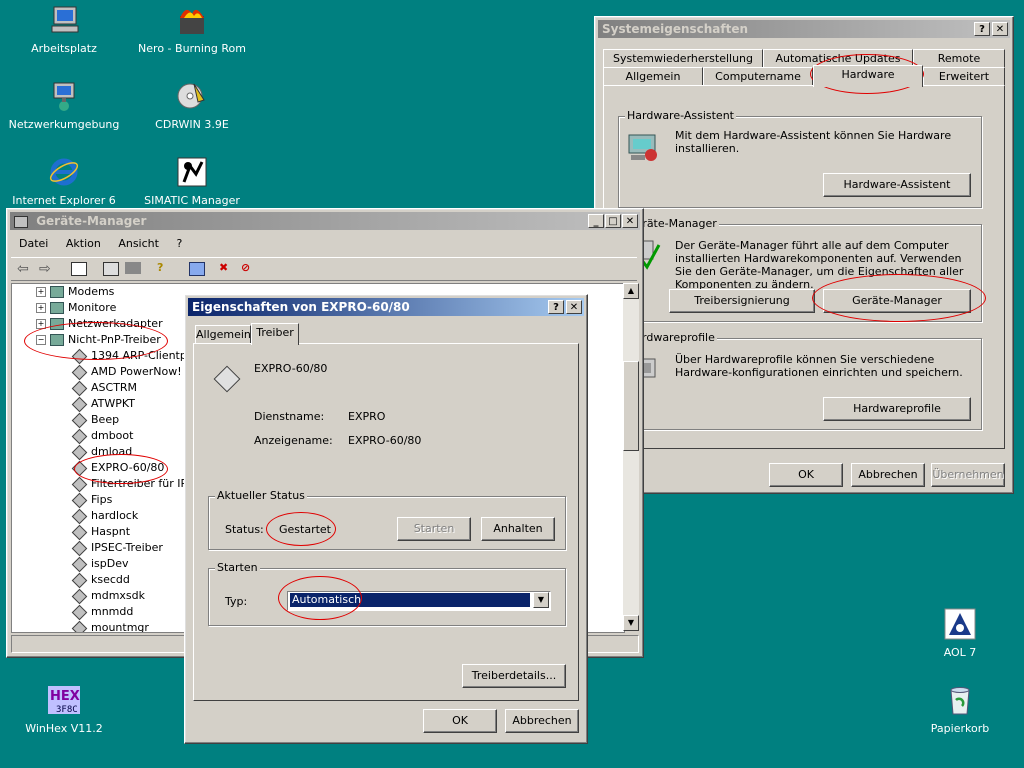 This screenshot has height=768, width=1024. Describe the element at coordinates (897, 409) in the screenshot. I see `hardware-profiles-button: Hardwareprofile` at that location.